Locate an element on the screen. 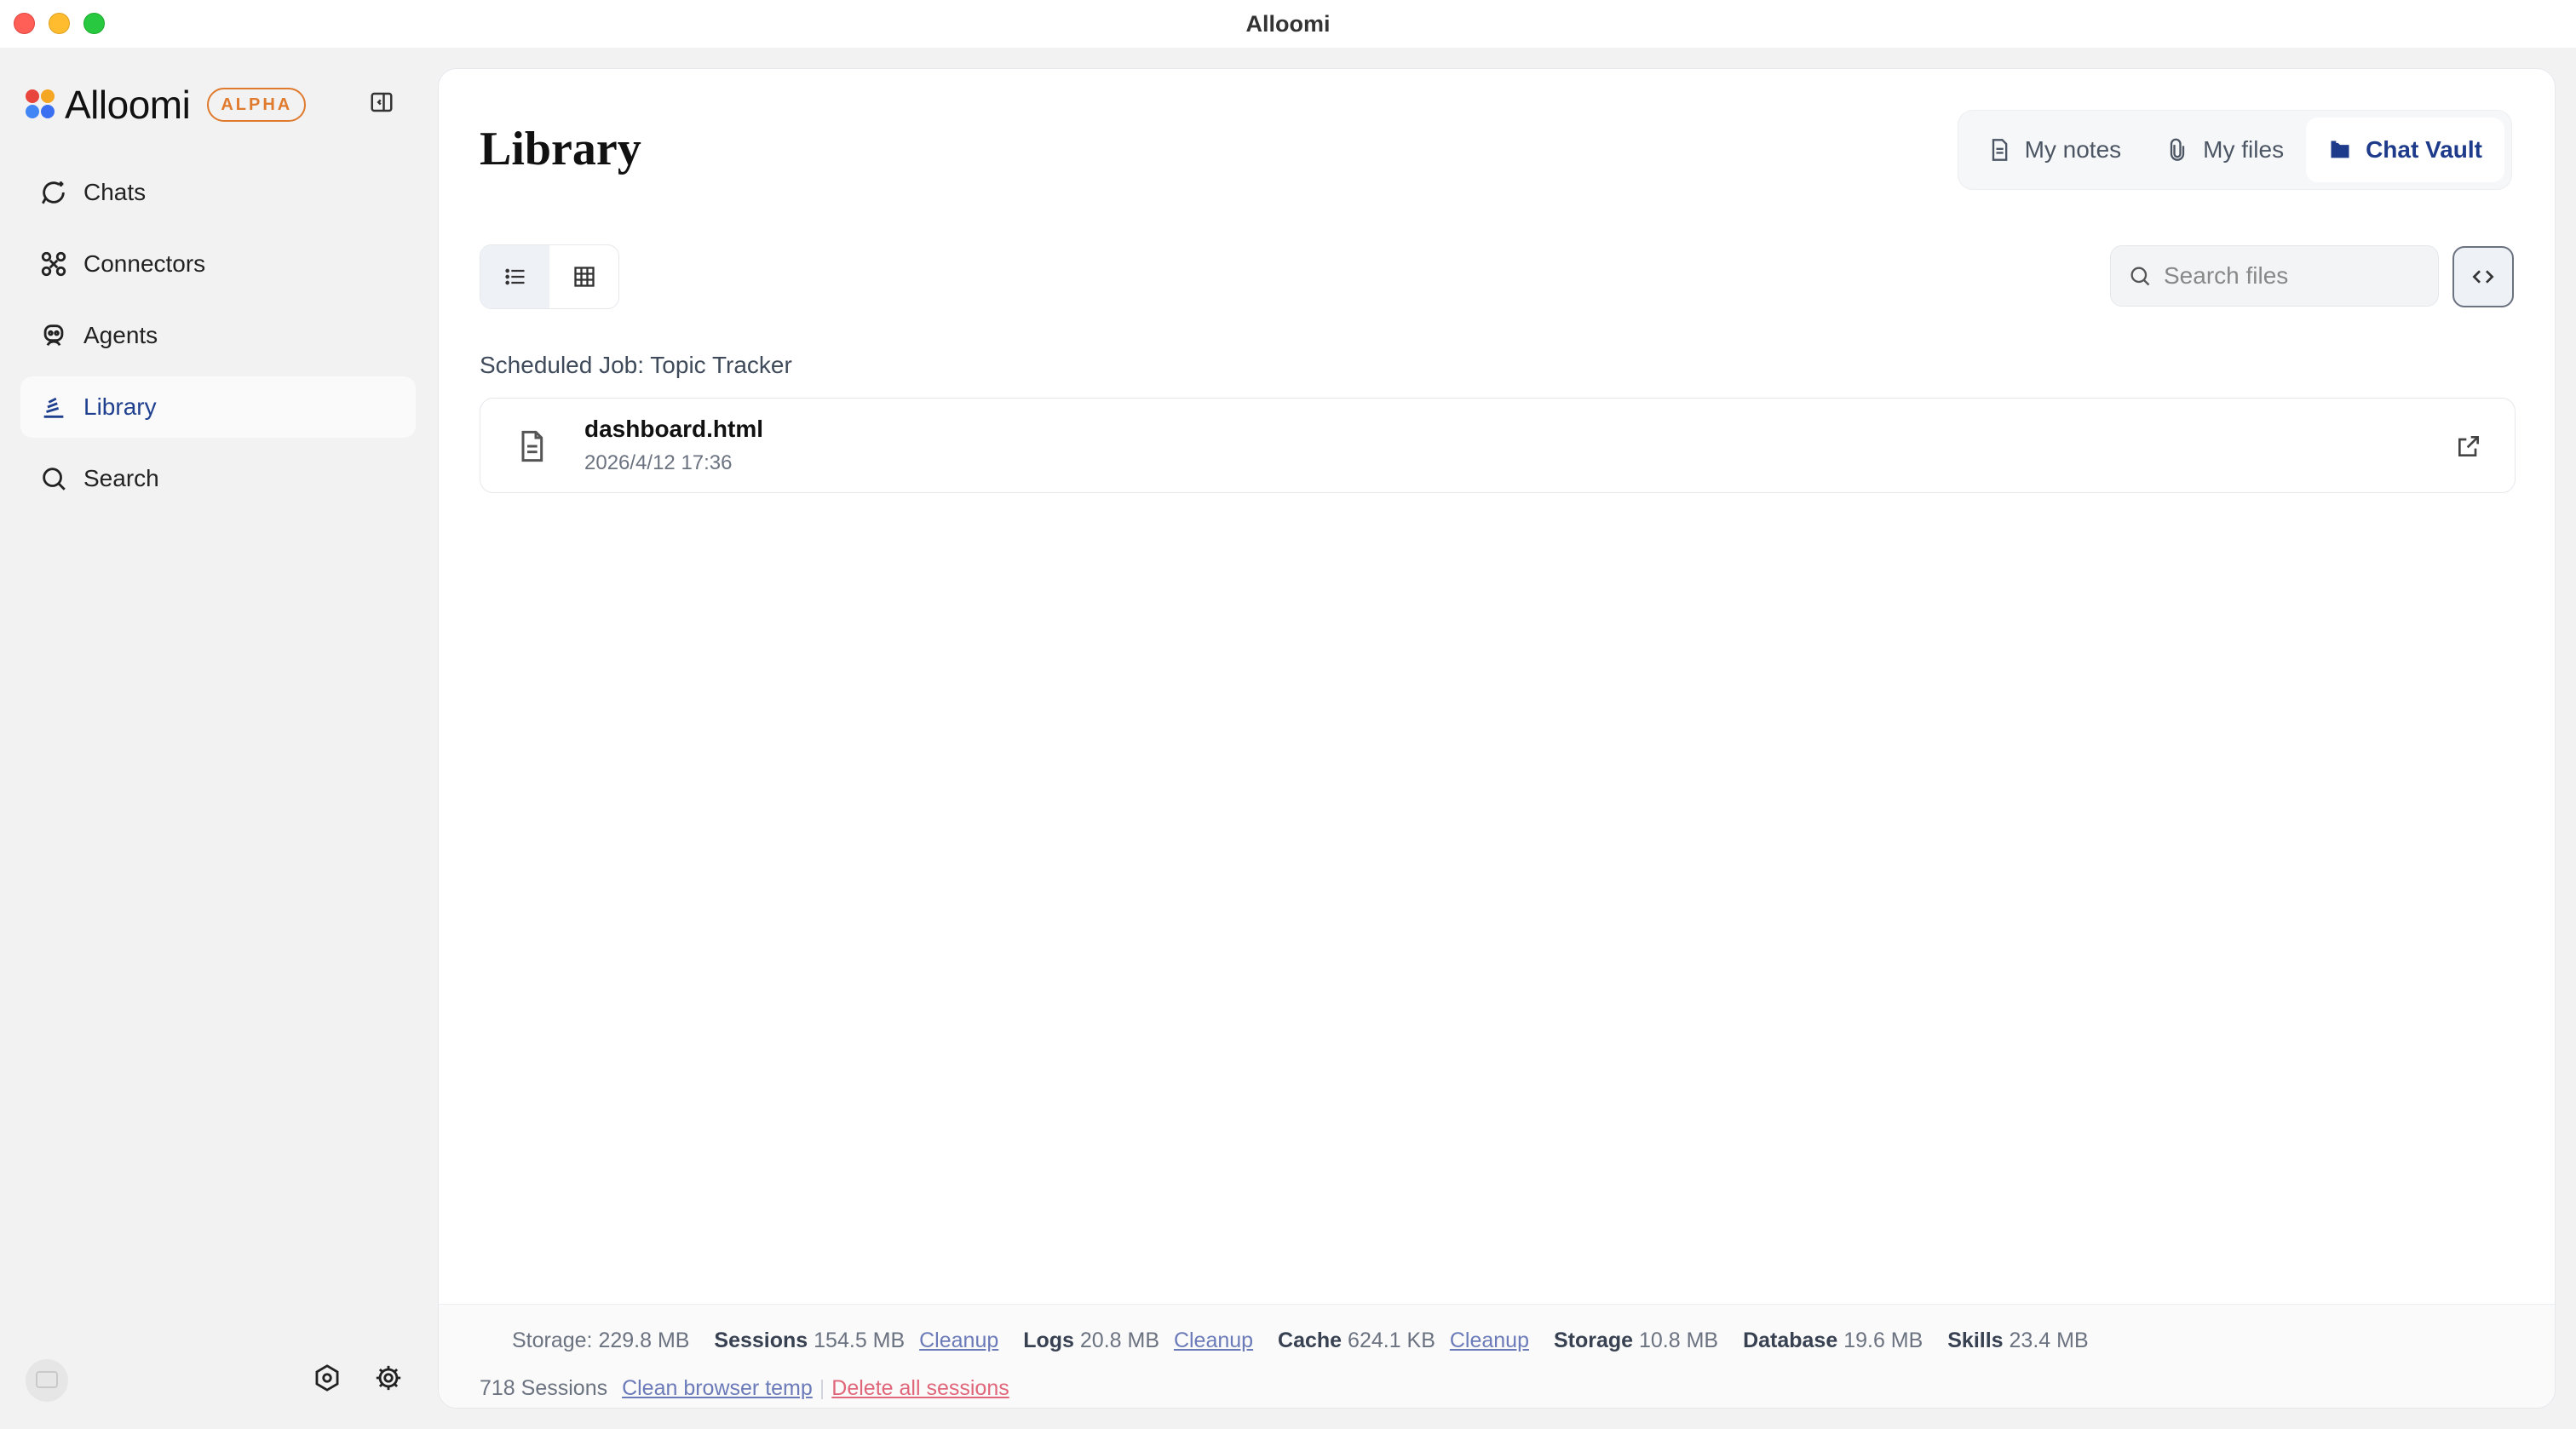  gear-icon is located at coordinates (388, 1378).